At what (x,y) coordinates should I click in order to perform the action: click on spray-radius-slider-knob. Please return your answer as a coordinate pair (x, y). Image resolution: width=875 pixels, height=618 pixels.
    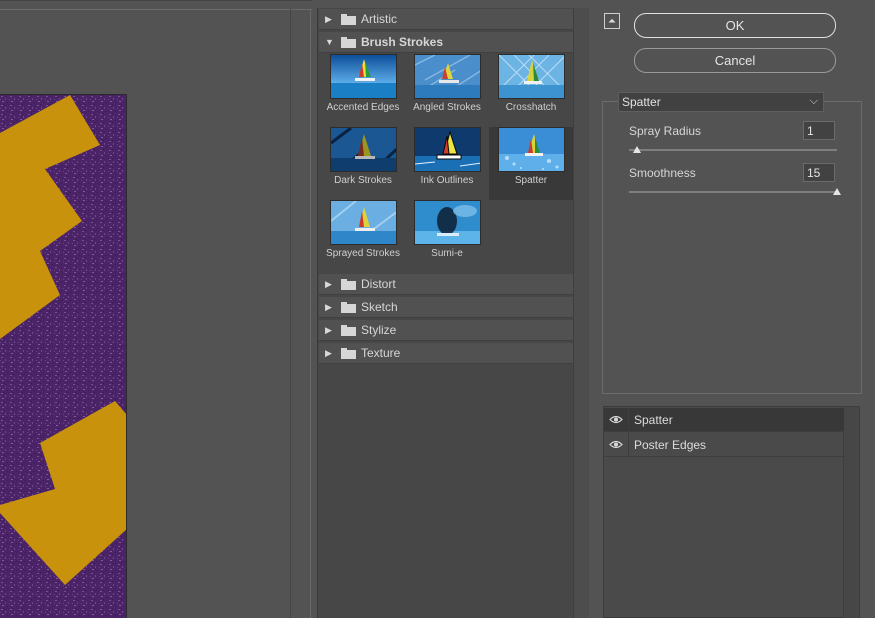
    Looking at the image, I should click on (637, 149).